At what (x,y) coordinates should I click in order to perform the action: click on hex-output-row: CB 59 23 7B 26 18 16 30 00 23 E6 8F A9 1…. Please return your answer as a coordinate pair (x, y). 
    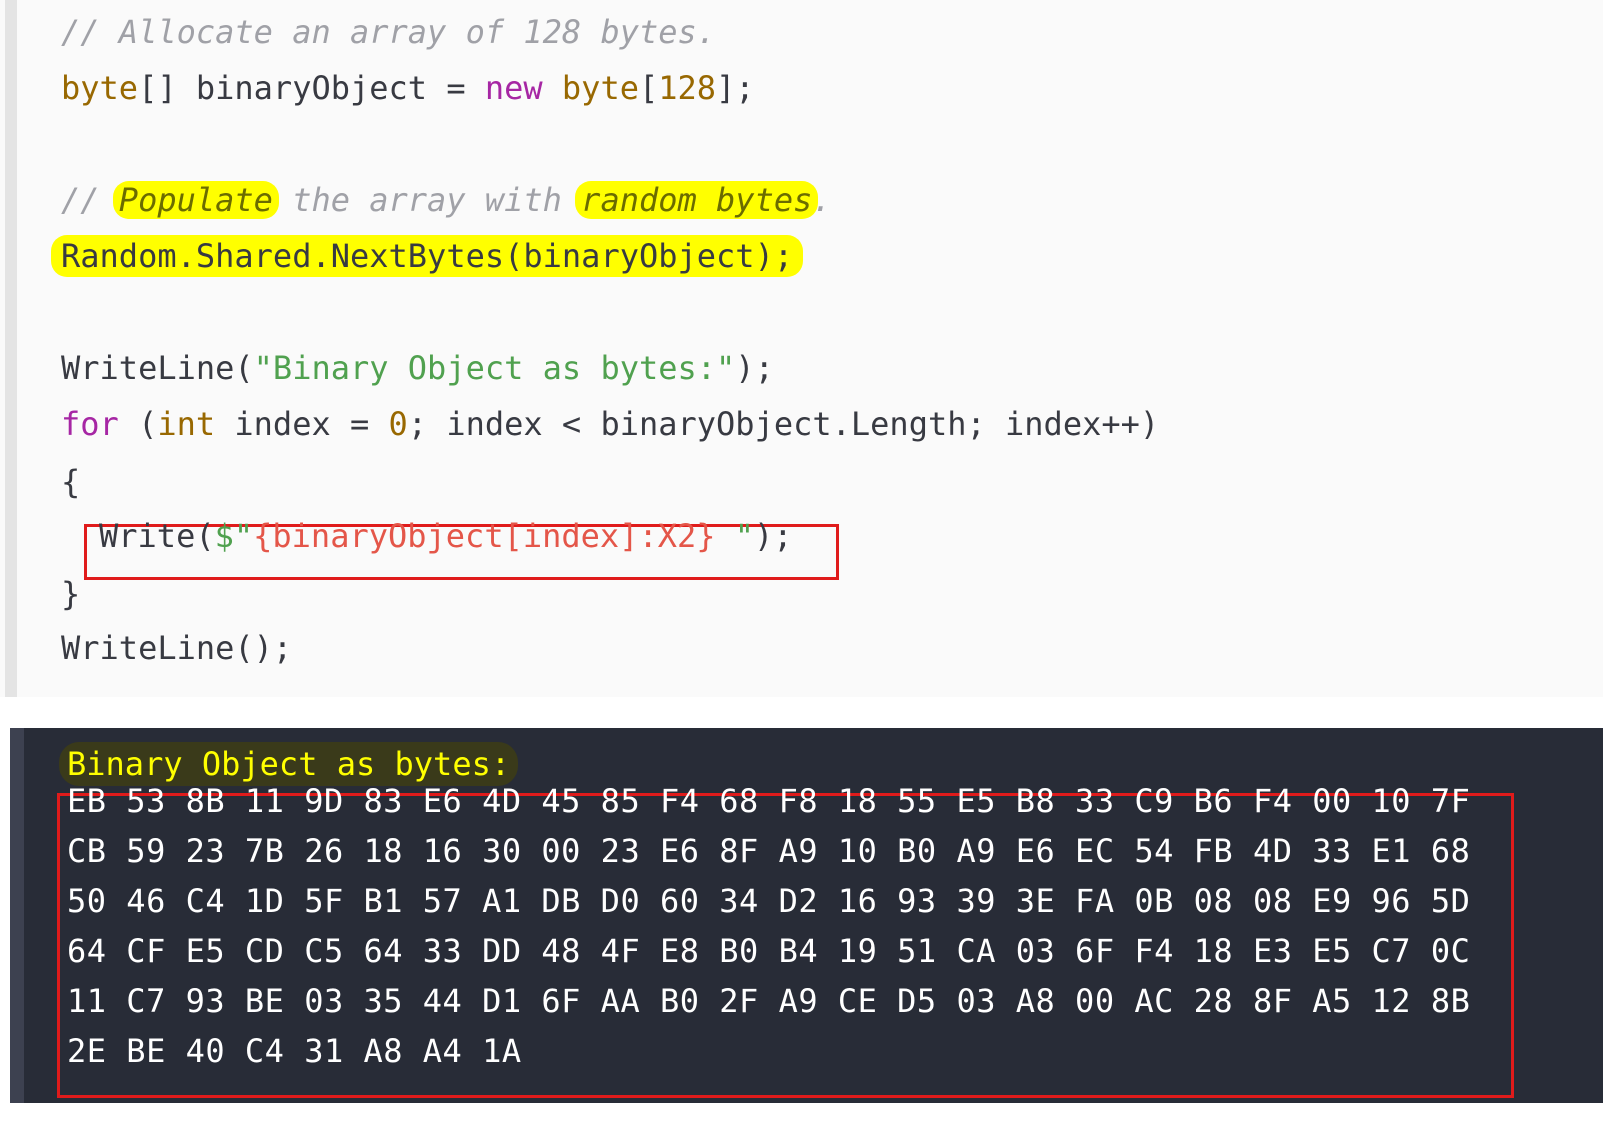
    Looking at the image, I should click on (769, 851).